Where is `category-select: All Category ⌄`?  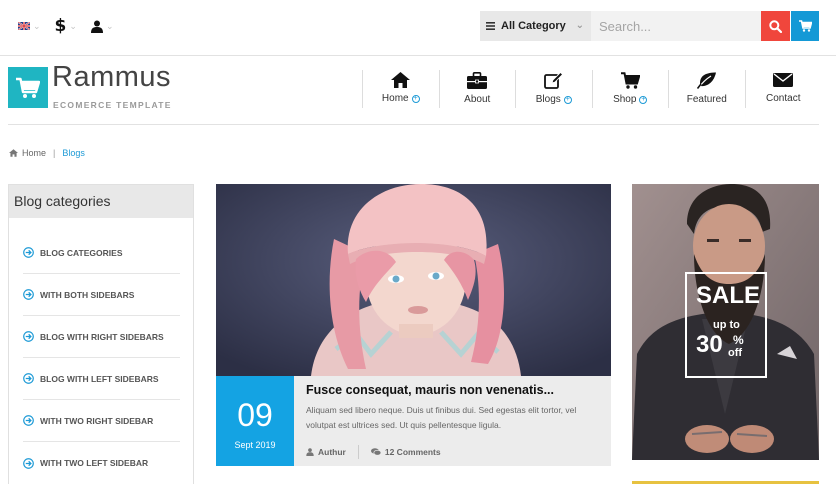
category-select: All Category ⌄ is located at coordinates (535, 26).